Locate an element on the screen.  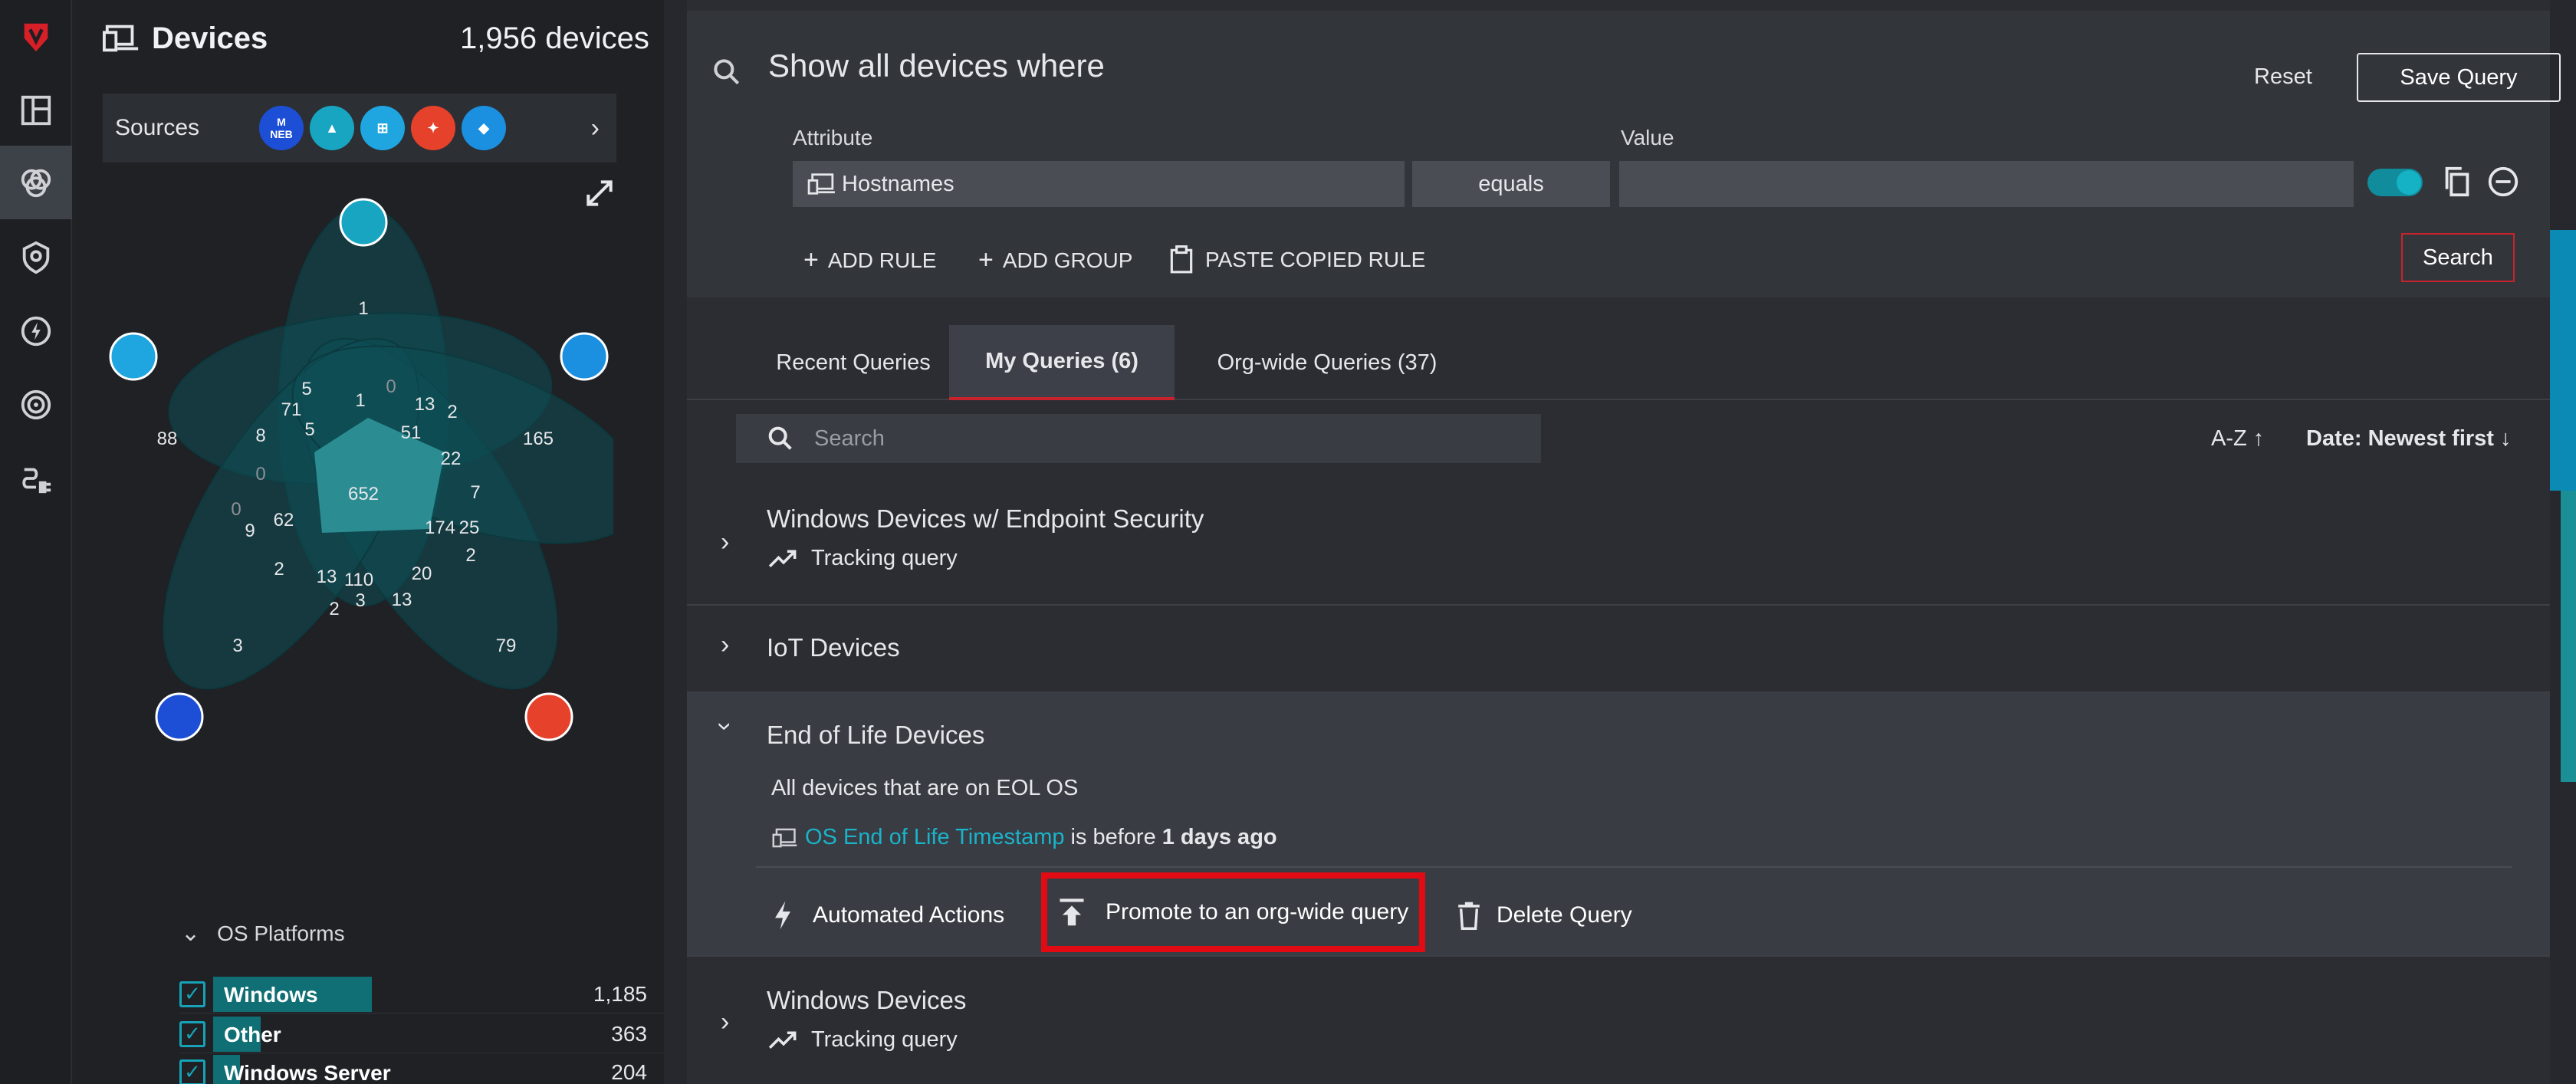
query-description: All devices that are on EOL OS is located at coordinates (925, 788).